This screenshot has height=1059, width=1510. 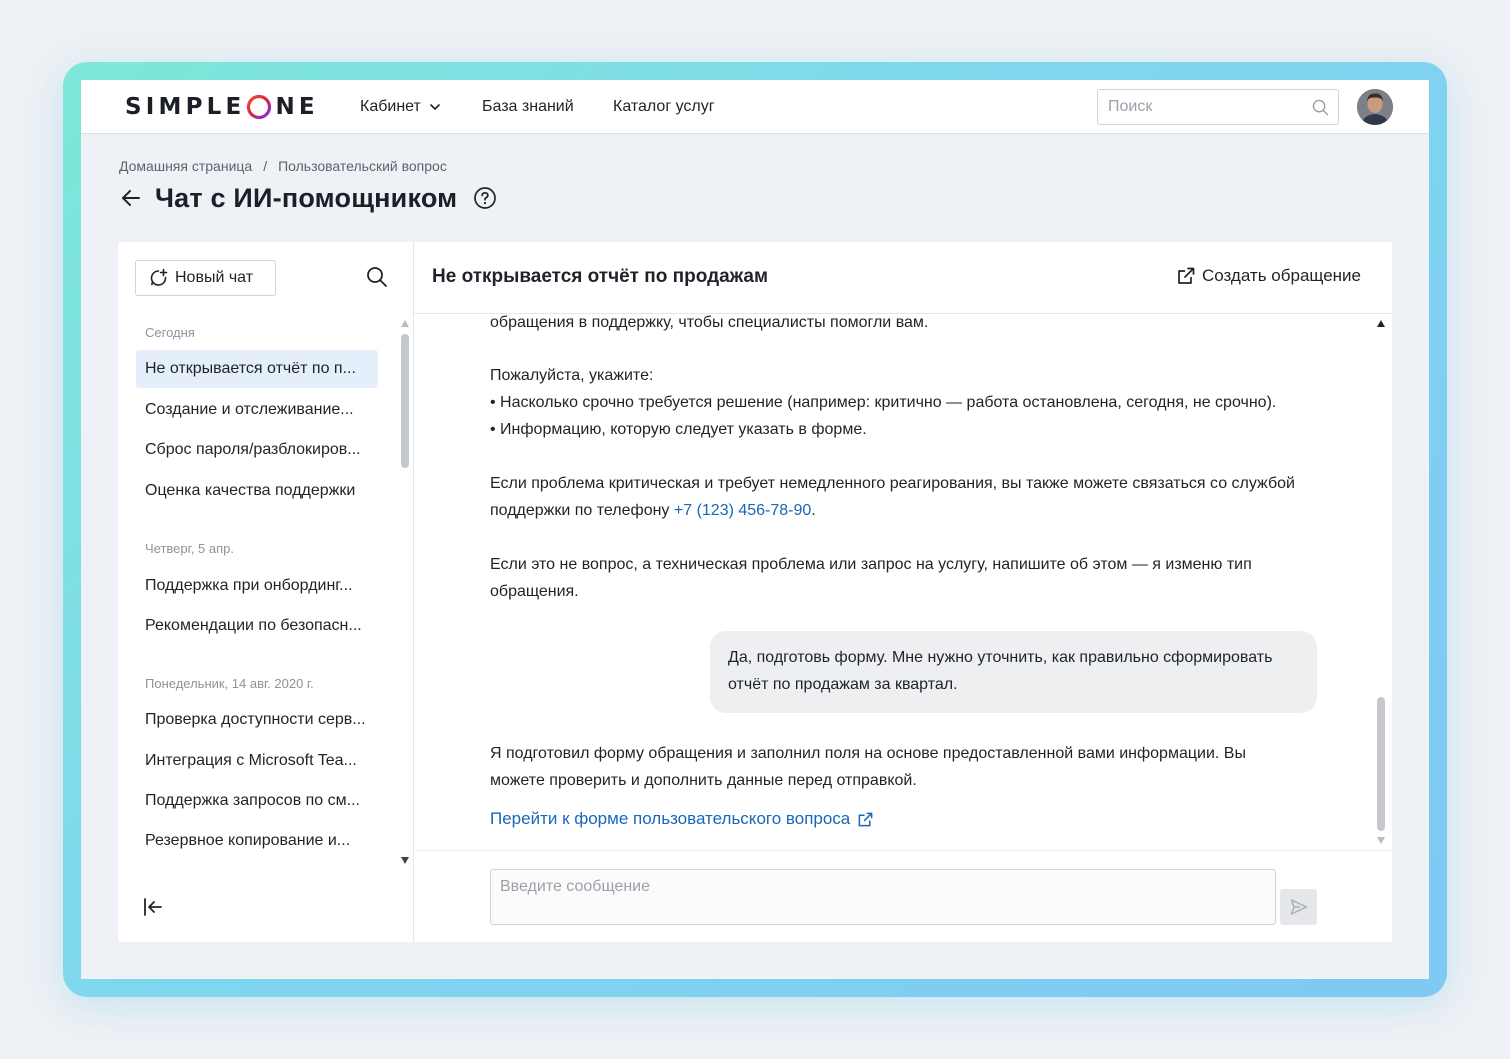 I want to click on chevron-down-icon, so click(x=435, y=107).